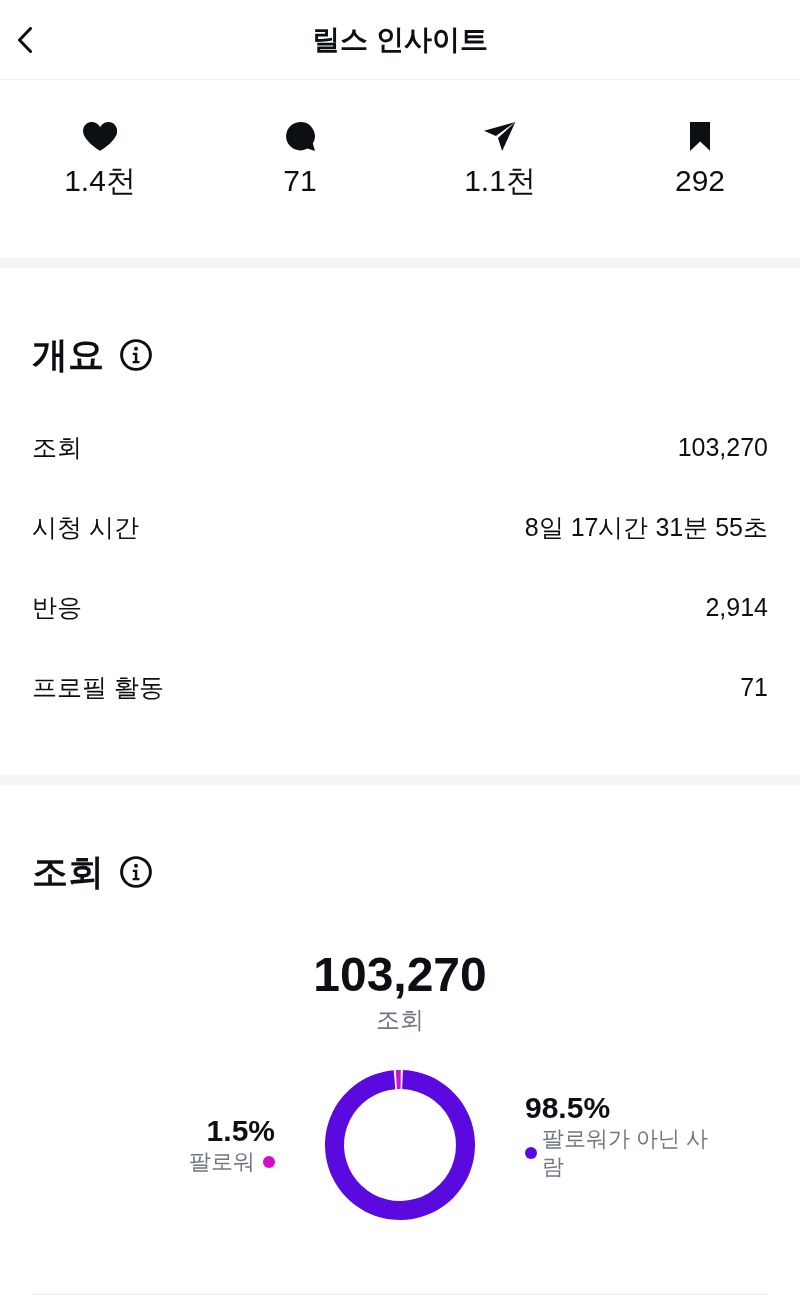  I want to click on stat-count: 1.1천, so click(500, 181).